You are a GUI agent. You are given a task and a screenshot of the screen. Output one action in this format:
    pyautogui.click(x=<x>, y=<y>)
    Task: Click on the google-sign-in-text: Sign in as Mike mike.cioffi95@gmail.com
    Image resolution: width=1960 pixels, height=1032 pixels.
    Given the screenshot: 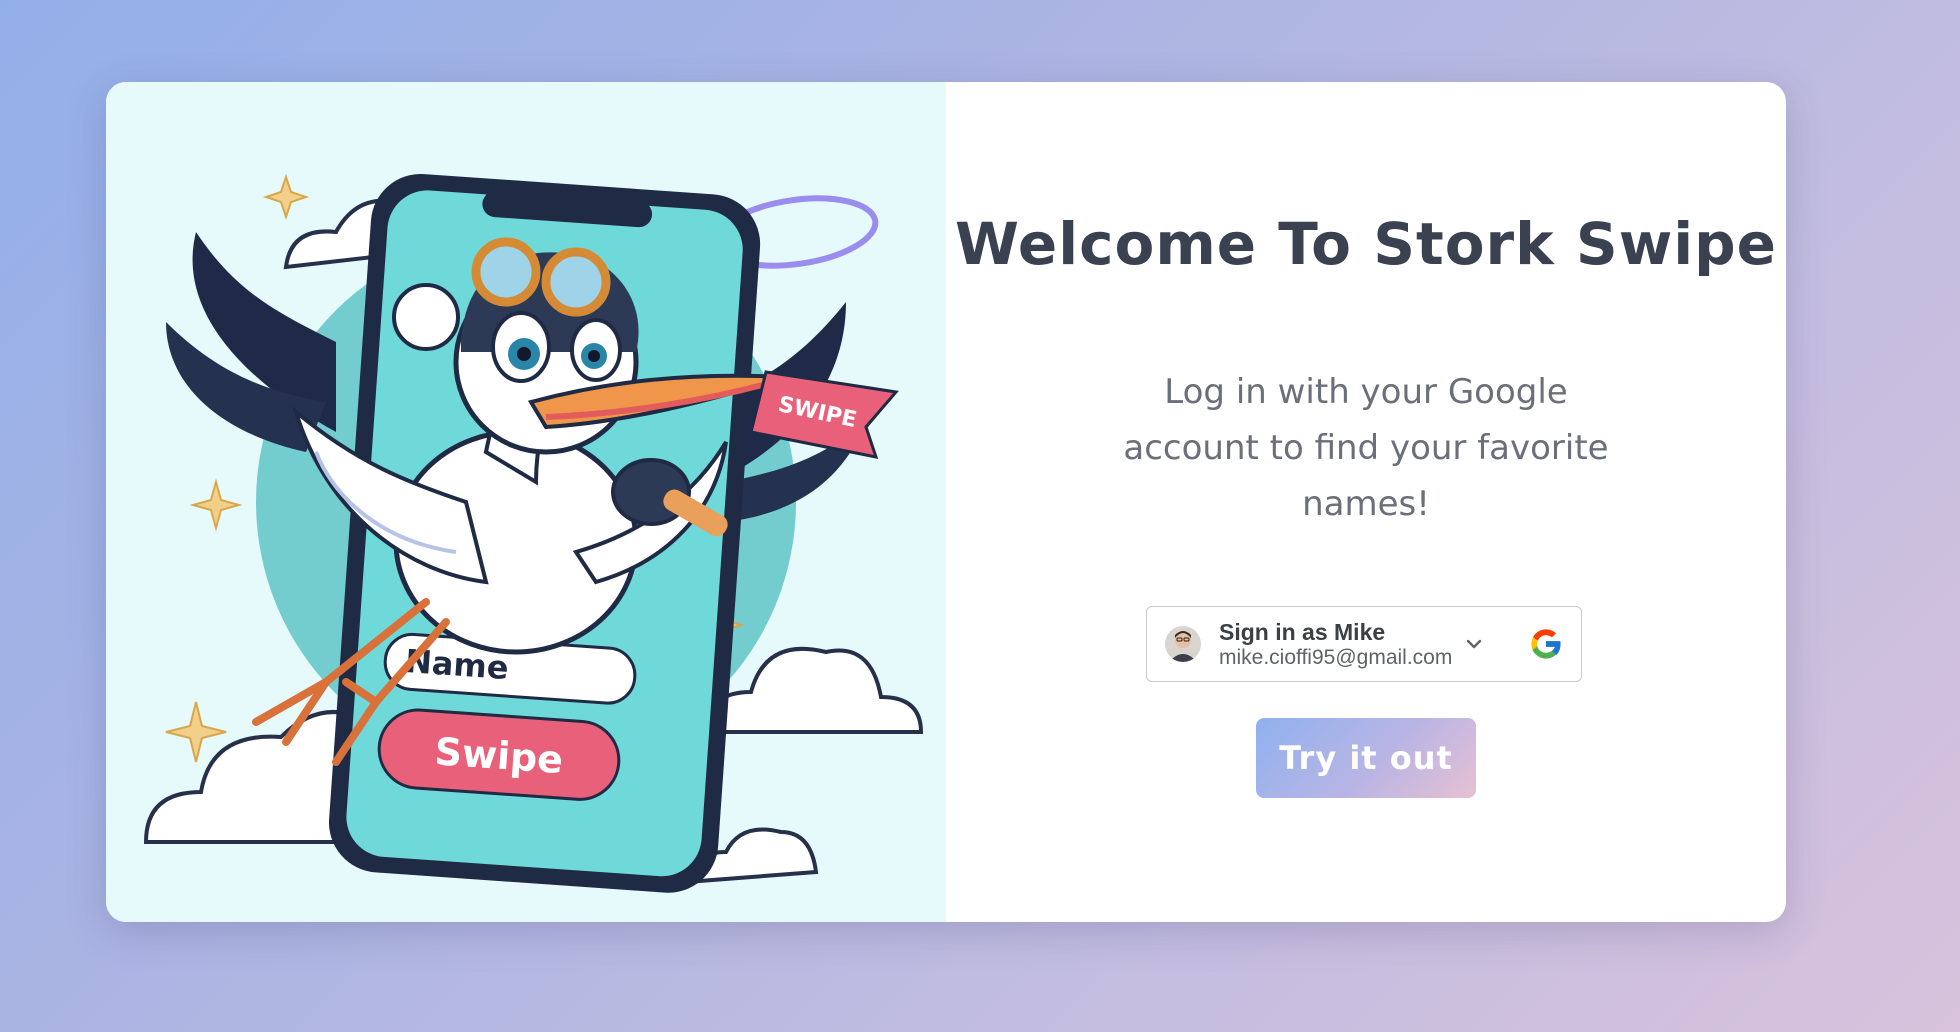 What is the action you would take?
    pyautogui.click(x=1335, y=644)
    